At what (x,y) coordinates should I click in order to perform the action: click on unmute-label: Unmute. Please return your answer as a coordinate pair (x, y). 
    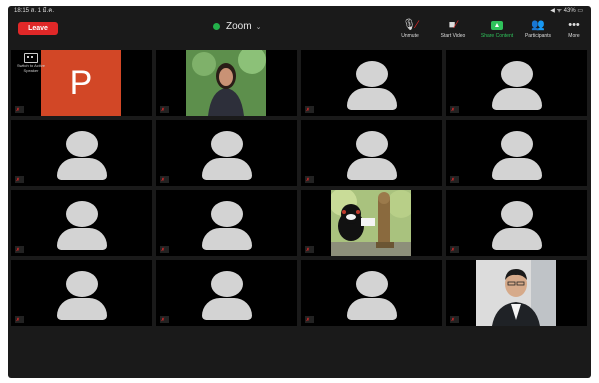
    Looking at the image, I should click on (410, 36).